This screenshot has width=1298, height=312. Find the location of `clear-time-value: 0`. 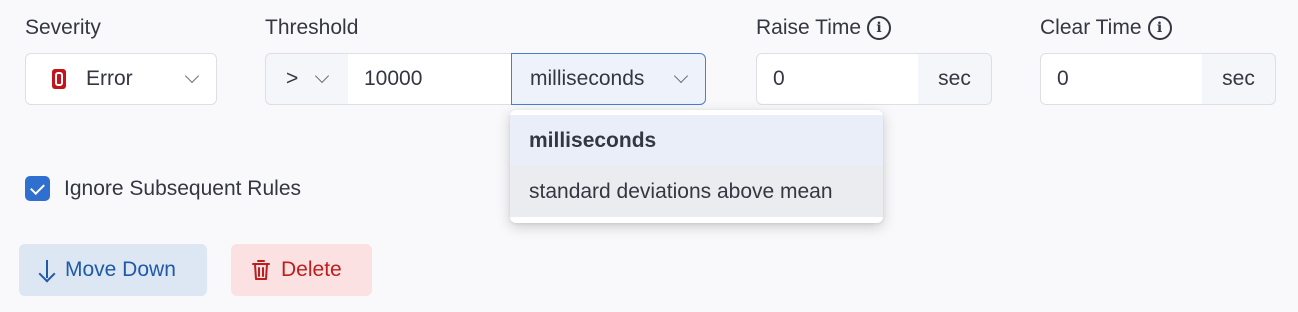

clear-time-value: 0 is located at coordinates (1063, 78).